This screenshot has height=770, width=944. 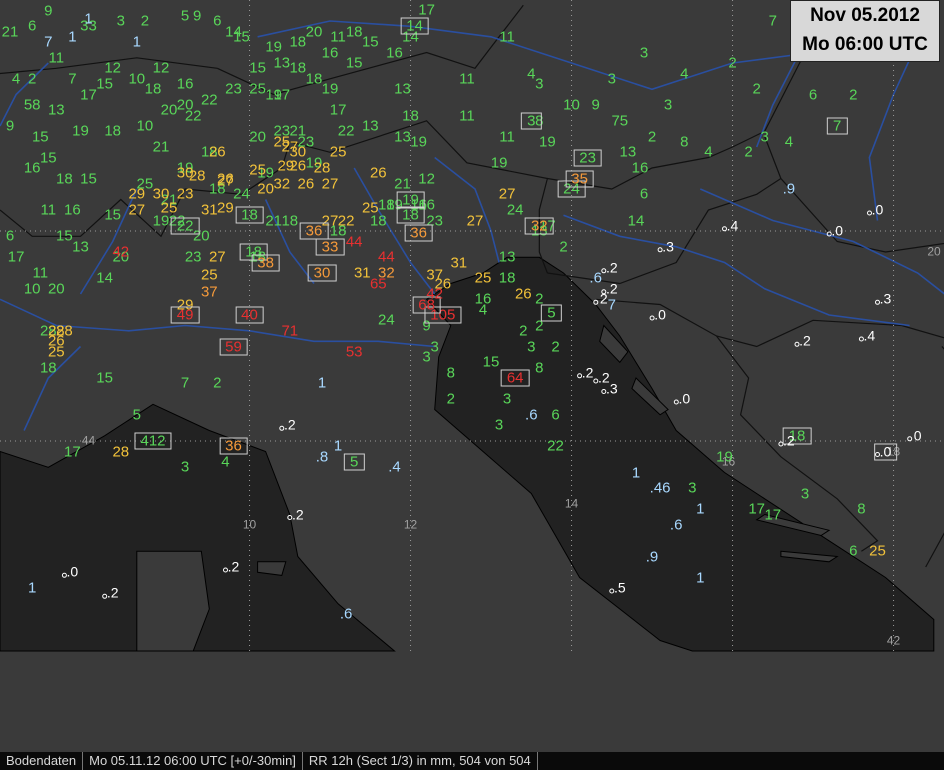 I want to click on precipitation-value: 40, so click(x=249, y=315).